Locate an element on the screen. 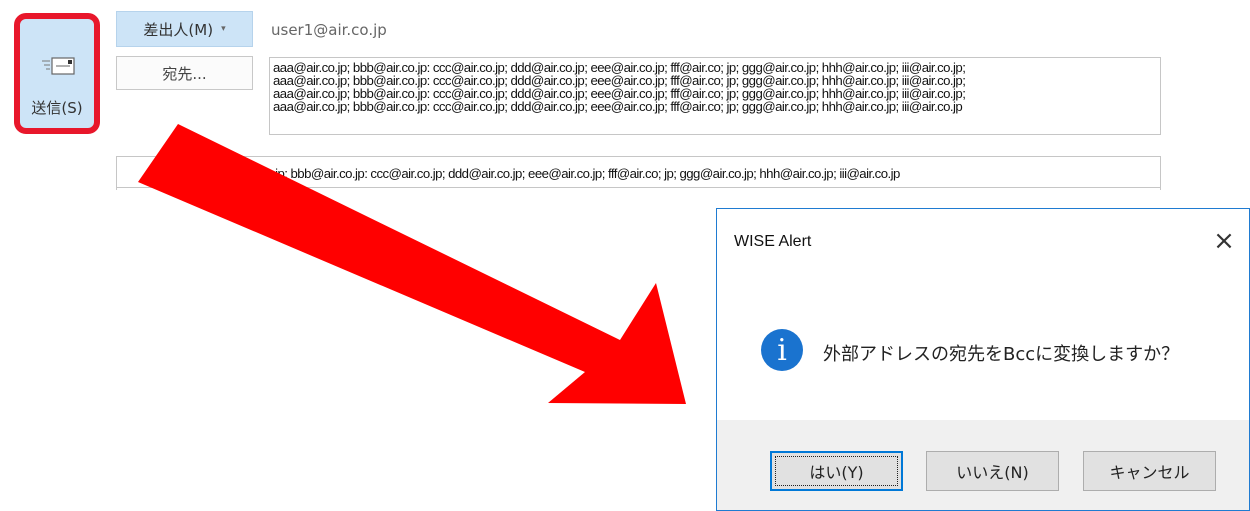 Image resolution: width=1250 pixels, height=511 pixels. focus-ring is located at coordinates (836, 471).